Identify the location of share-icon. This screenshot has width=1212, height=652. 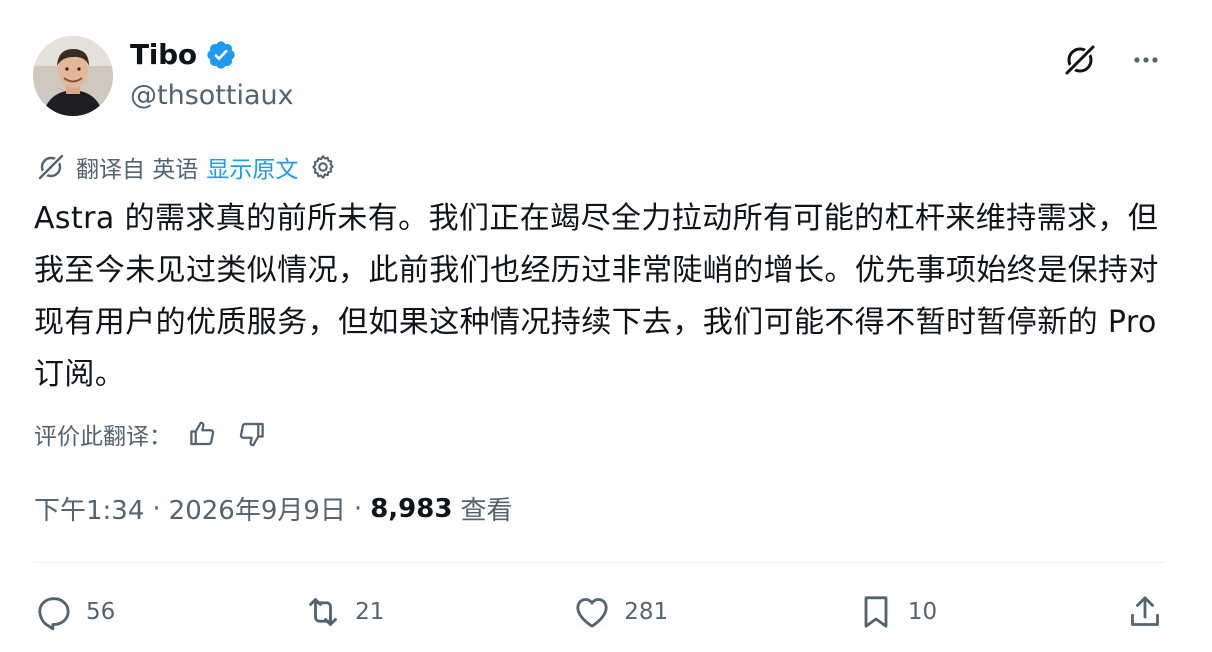
(1145, 611).